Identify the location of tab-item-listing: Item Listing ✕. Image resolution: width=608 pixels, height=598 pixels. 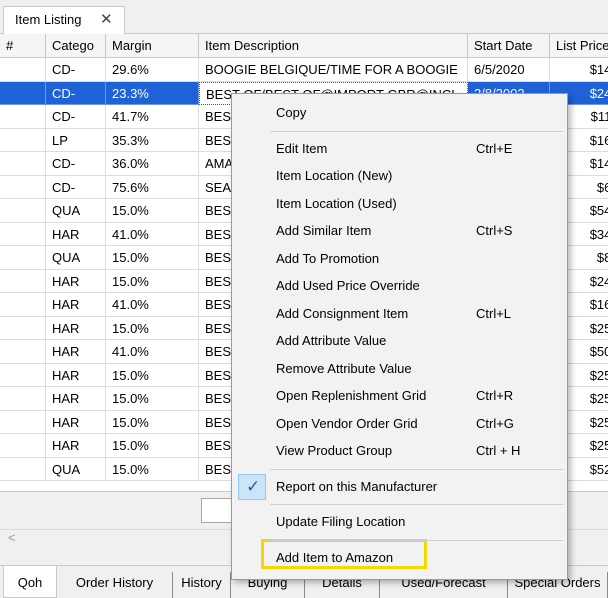
(64, 20).